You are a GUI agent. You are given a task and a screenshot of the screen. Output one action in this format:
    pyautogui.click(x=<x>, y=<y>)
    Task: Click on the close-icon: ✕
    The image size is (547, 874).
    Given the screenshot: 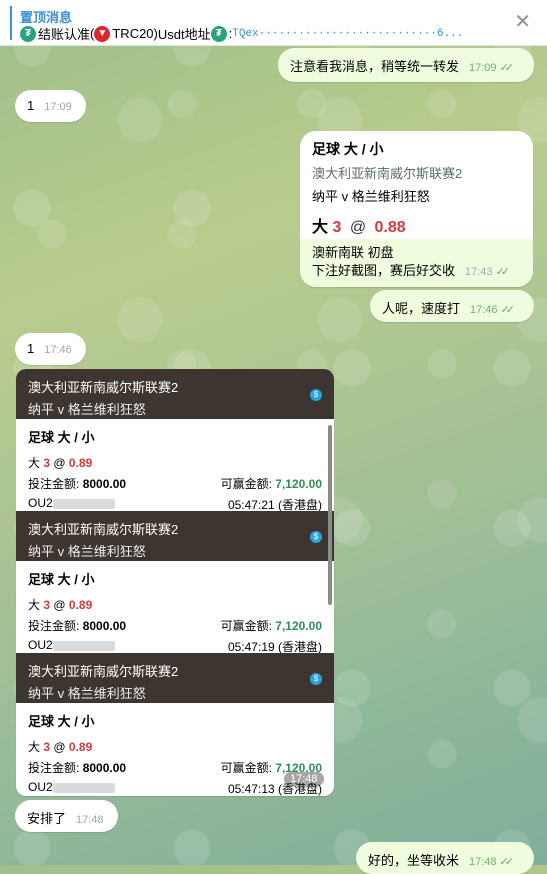 What is the action you would take?
    pyautogui.click(x=522, y=22)
    